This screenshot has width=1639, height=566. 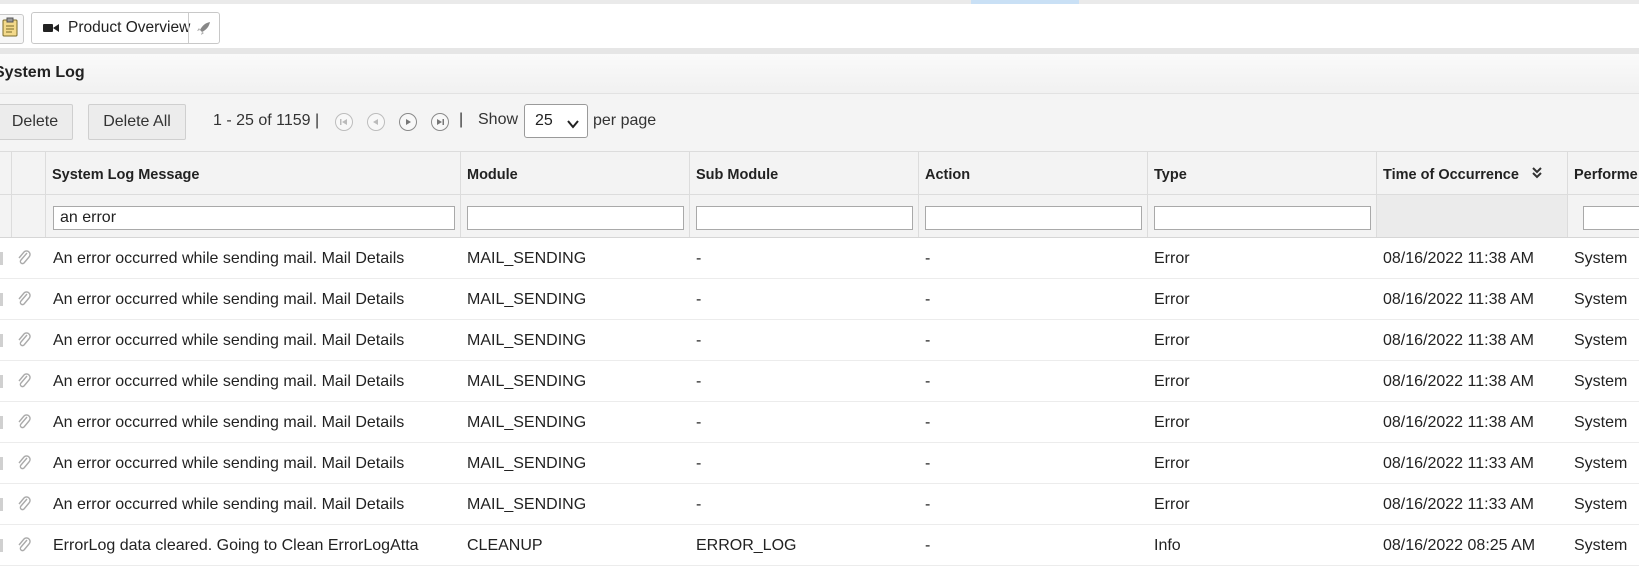 What do you see at coordinates (1167, 545) in the screenshot?
I see `row-type: Info` at bounding box center [1167, 545].